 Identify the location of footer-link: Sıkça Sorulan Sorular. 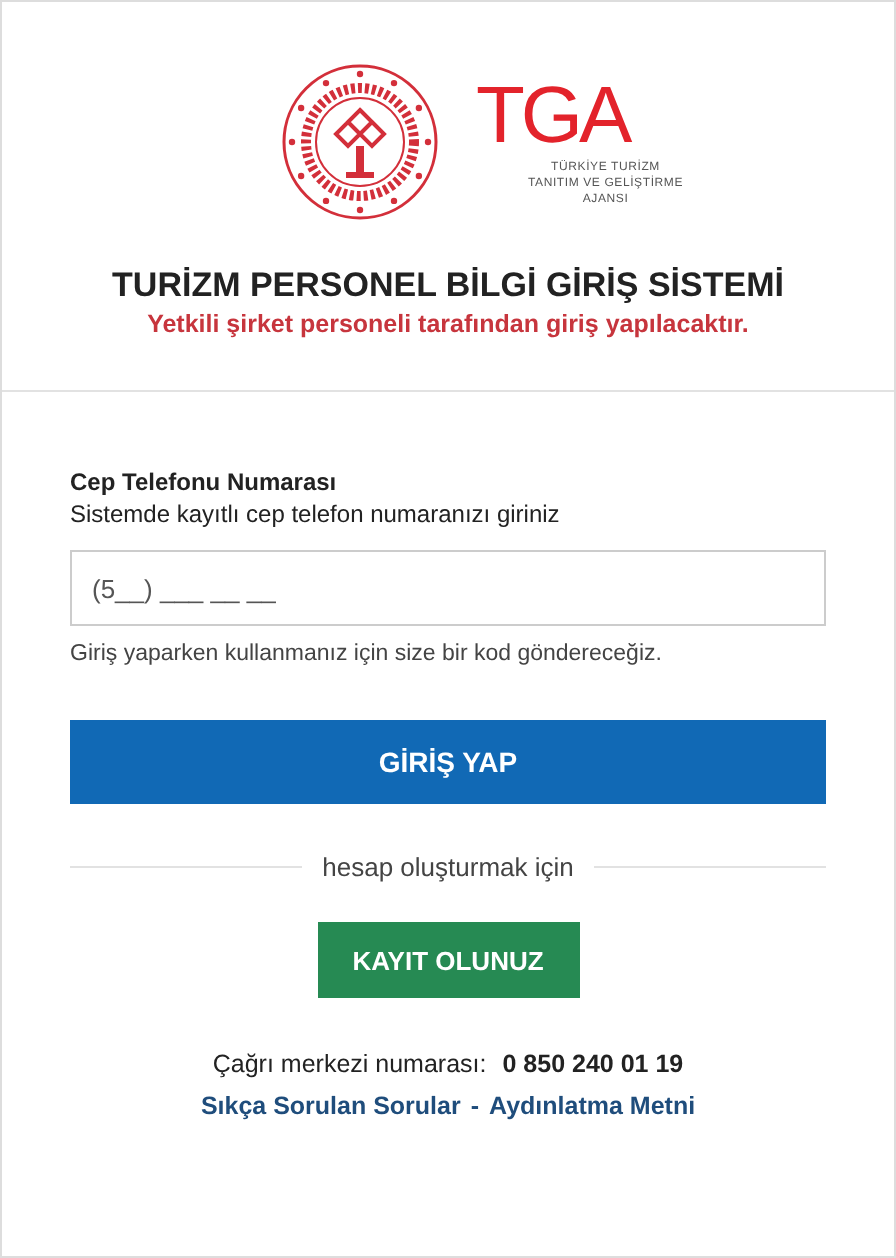
(330, 1106).